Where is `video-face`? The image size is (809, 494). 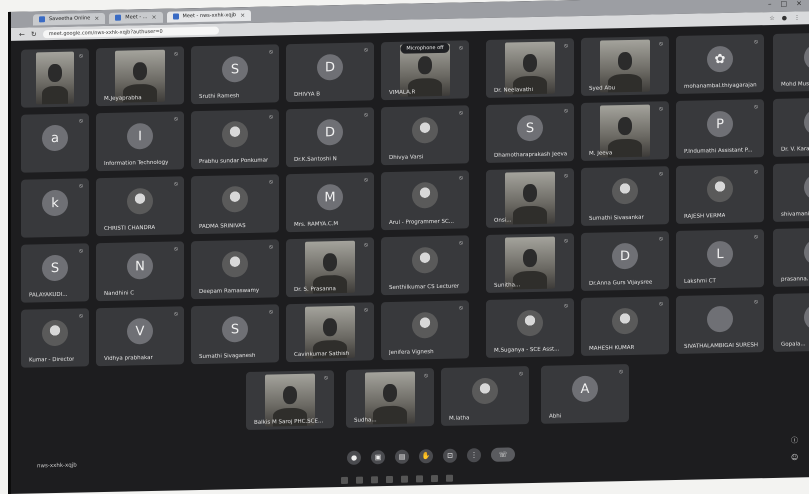
video-face is located at coordinates (55, 72).